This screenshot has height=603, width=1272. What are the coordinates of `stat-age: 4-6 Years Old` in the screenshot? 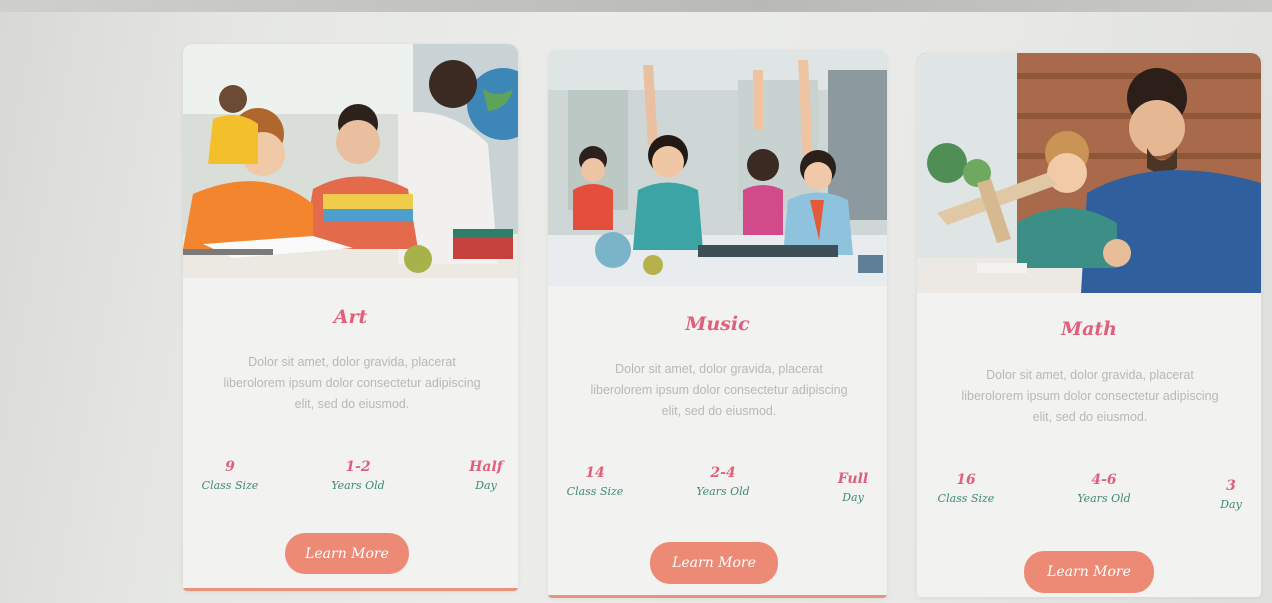 It's located at (1104, 489).